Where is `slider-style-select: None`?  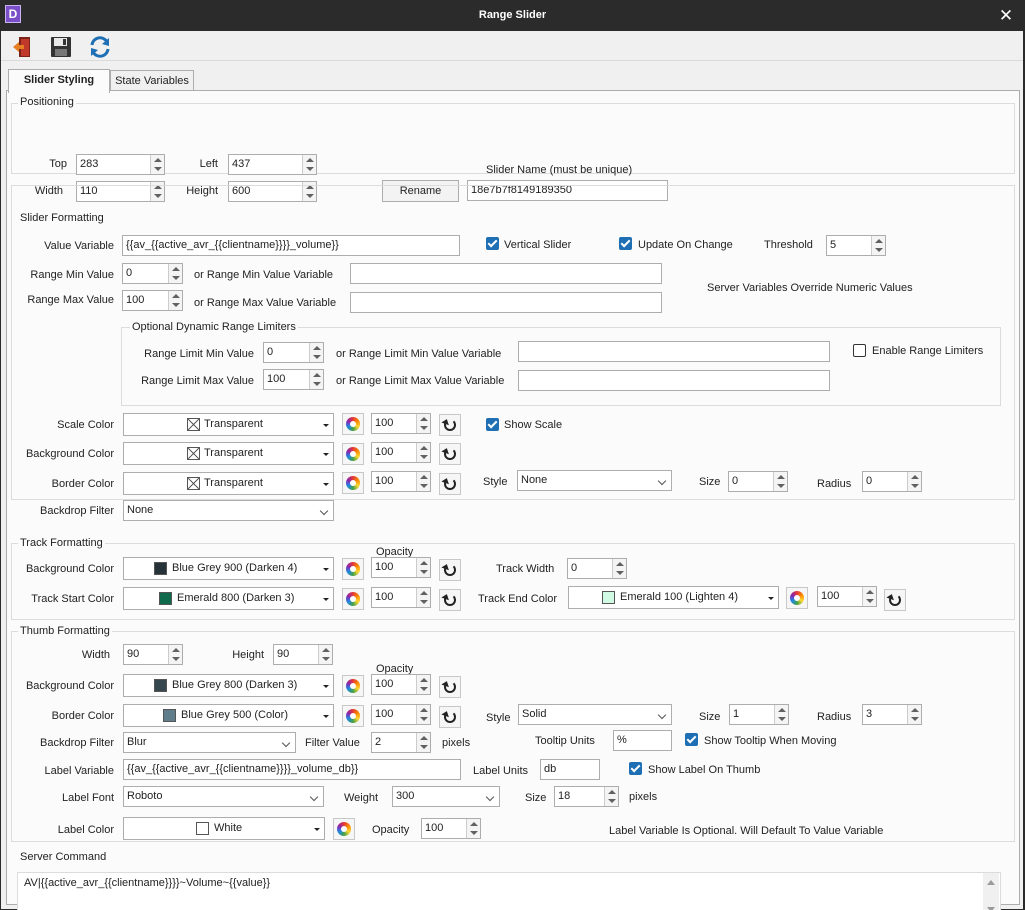 slider-style-select: None is located at coordinates (594, 480).